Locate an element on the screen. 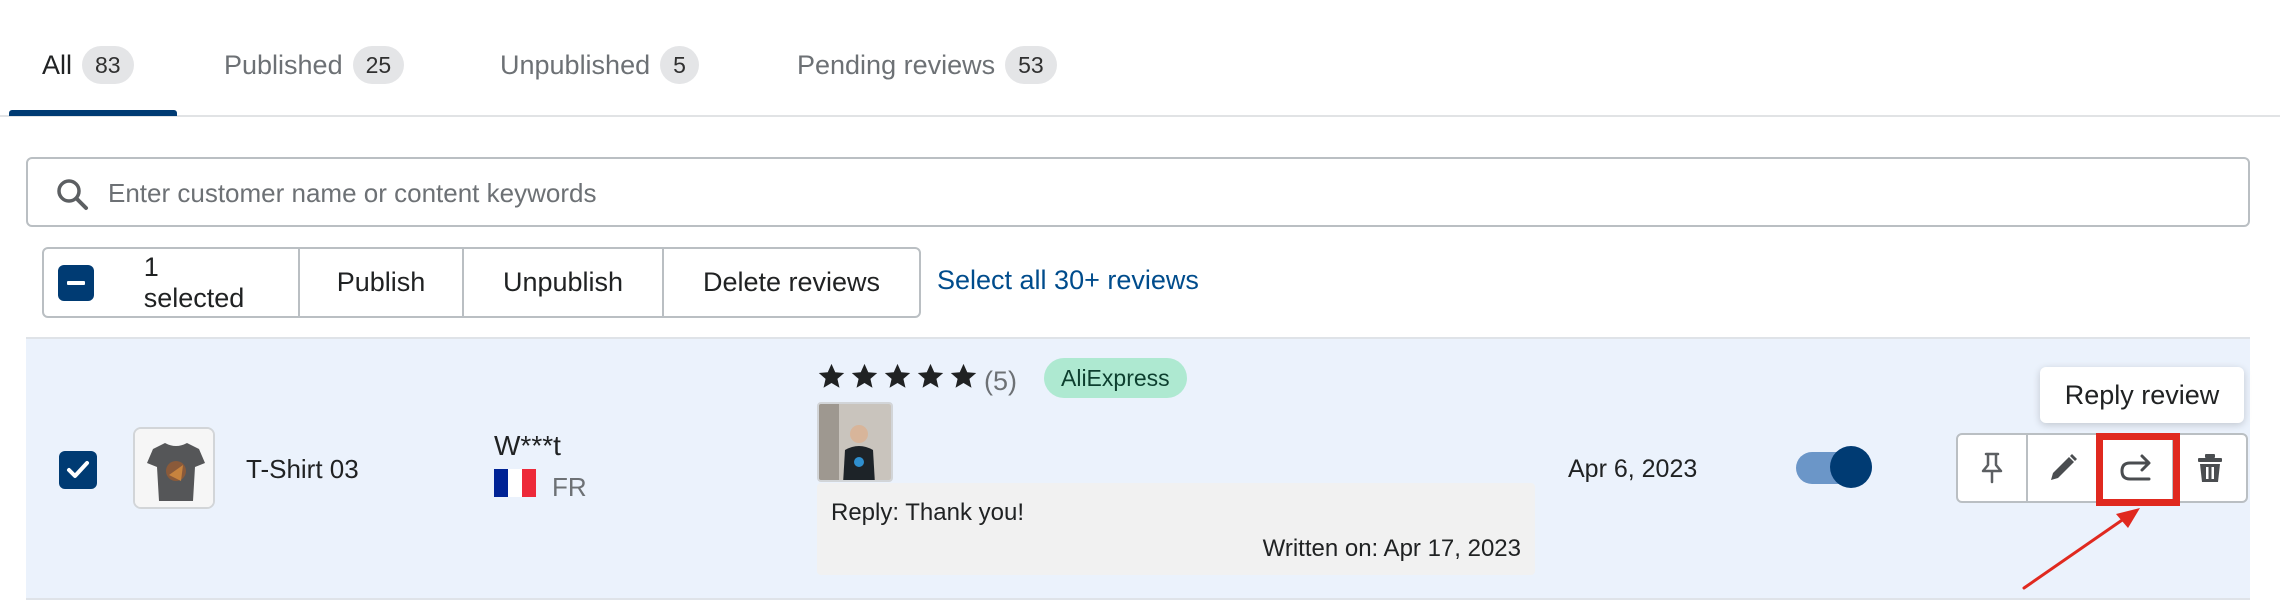 The image size is (2280, 610). pin-icon is located at coordinates (1992, 468).